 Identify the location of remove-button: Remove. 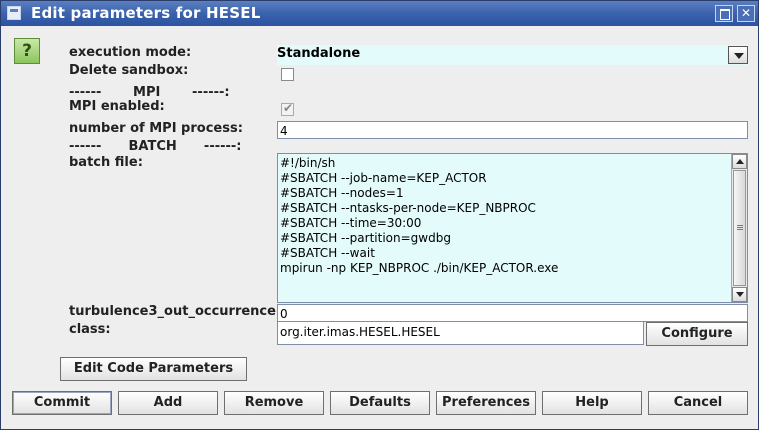
(274, 403).